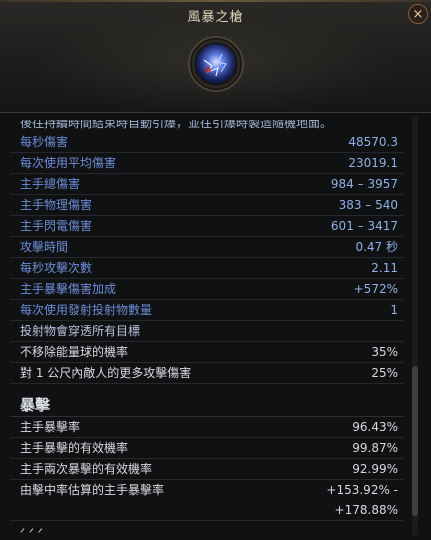  What do you see at coordinates (68, 289) in the screenshot?
I see `stat-label: 主手暴擊傷害加成` at bounding box center [68, 289].